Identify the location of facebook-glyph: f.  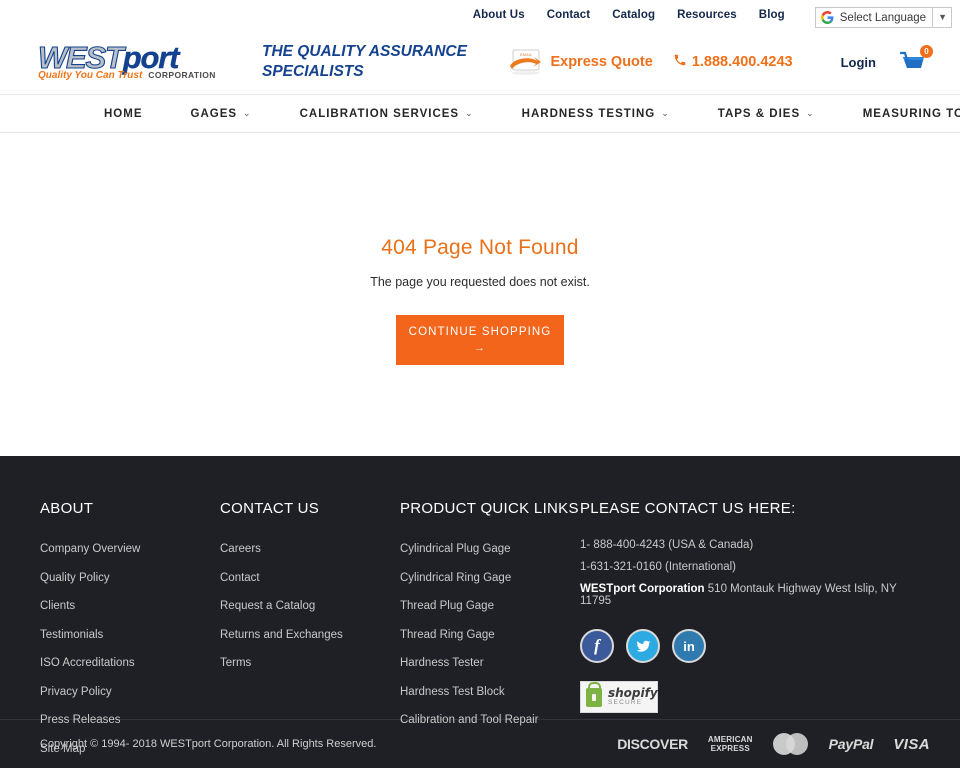
(597, 645).